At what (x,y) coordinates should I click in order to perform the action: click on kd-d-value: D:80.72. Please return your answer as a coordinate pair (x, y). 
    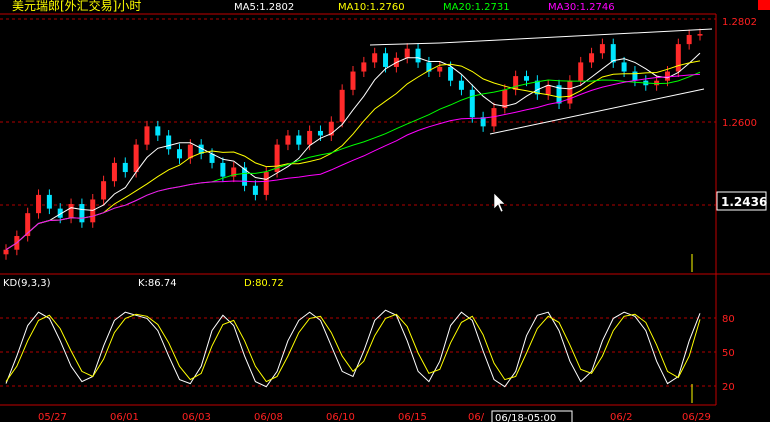
    Looking at the image, I should click on (264, 283).